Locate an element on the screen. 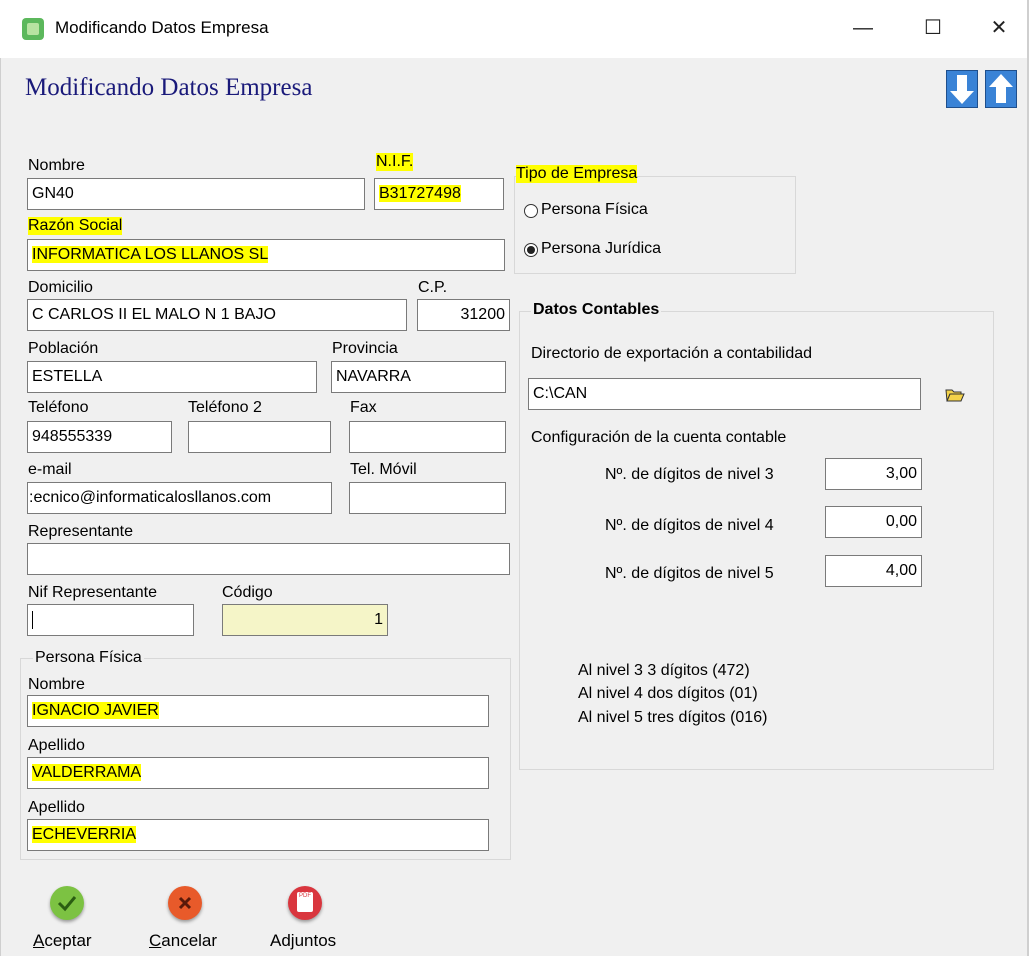  telefono-label: Teléfono is located at coordinates (58, 407).